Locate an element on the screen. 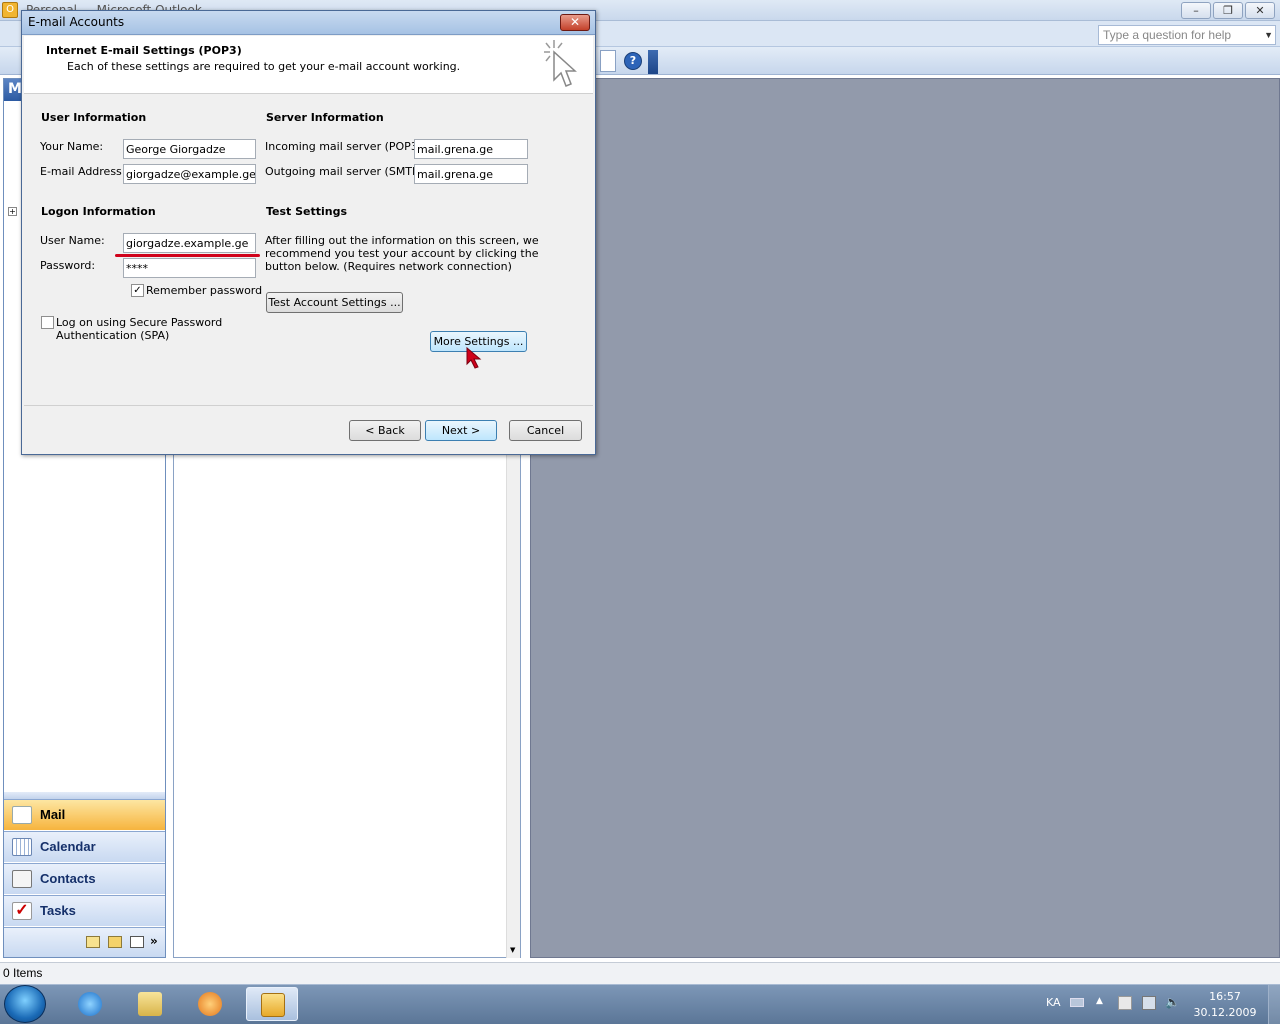  show-hidden-icons-icon: ▲ is located at coordinates (1099, 1001).